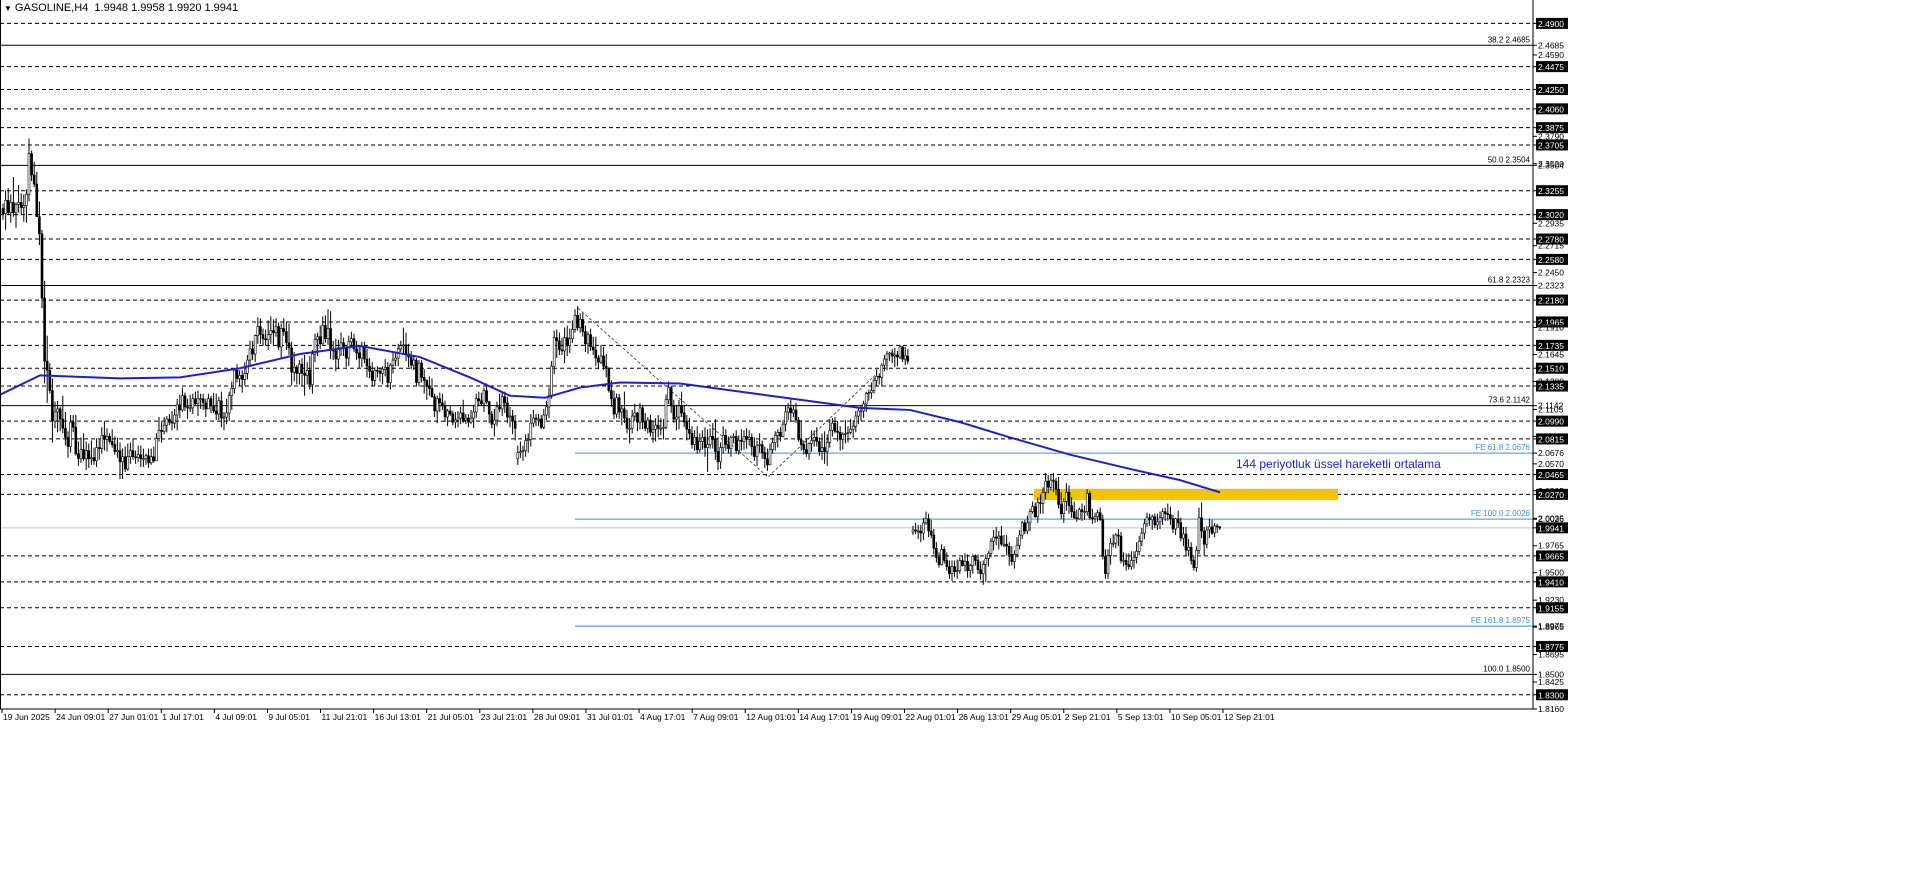 Image resolution: width=1916 pixels, height=893 pixels. What do you see at coordinates (451, 717) in the screenshot?
I see `time-label: 21 Jul 05:01` at bounding box center [451, 717].